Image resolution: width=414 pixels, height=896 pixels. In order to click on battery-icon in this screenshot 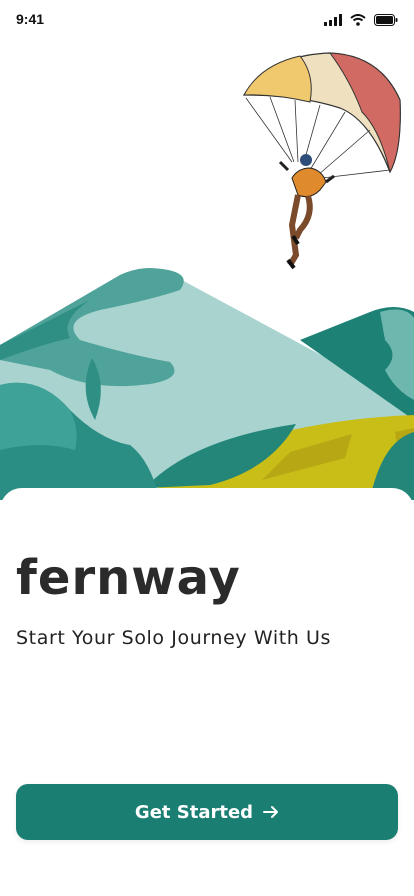, I will do `click(386, 20)`.